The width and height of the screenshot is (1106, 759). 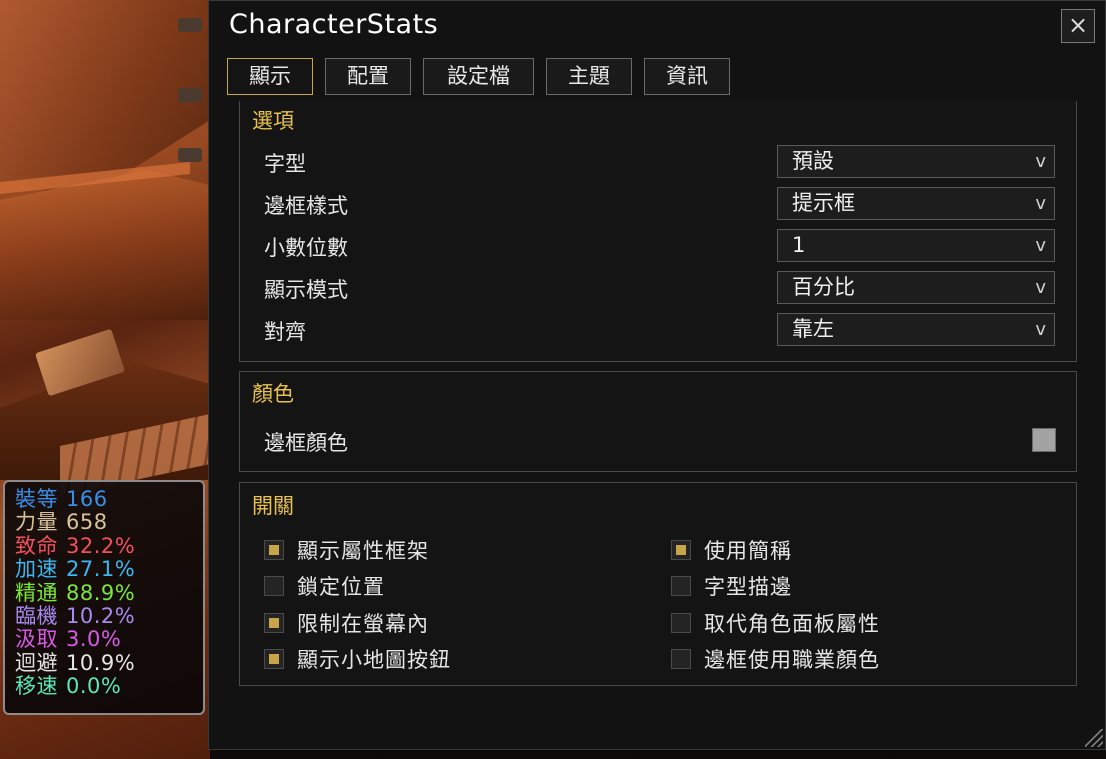 I want to click on stat-row: 加速 27.1%, so click(x=109, y=569).